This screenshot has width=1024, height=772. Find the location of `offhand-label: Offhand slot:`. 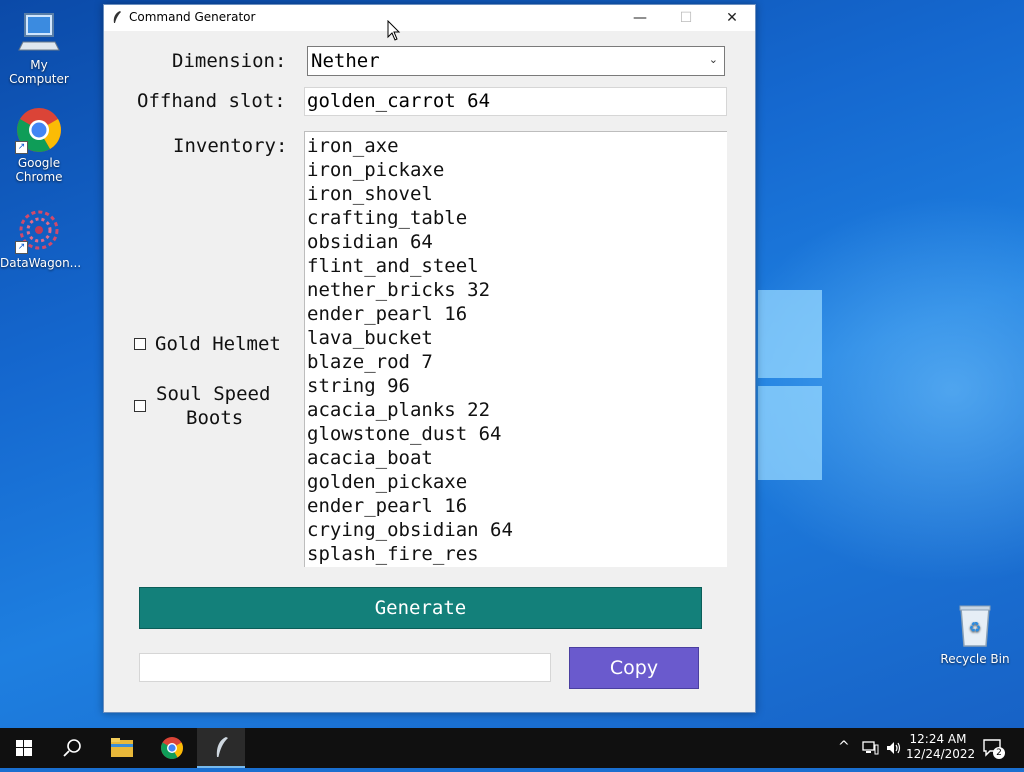

offhand-label: Offhand slot: is located at coordinates (211, 101).